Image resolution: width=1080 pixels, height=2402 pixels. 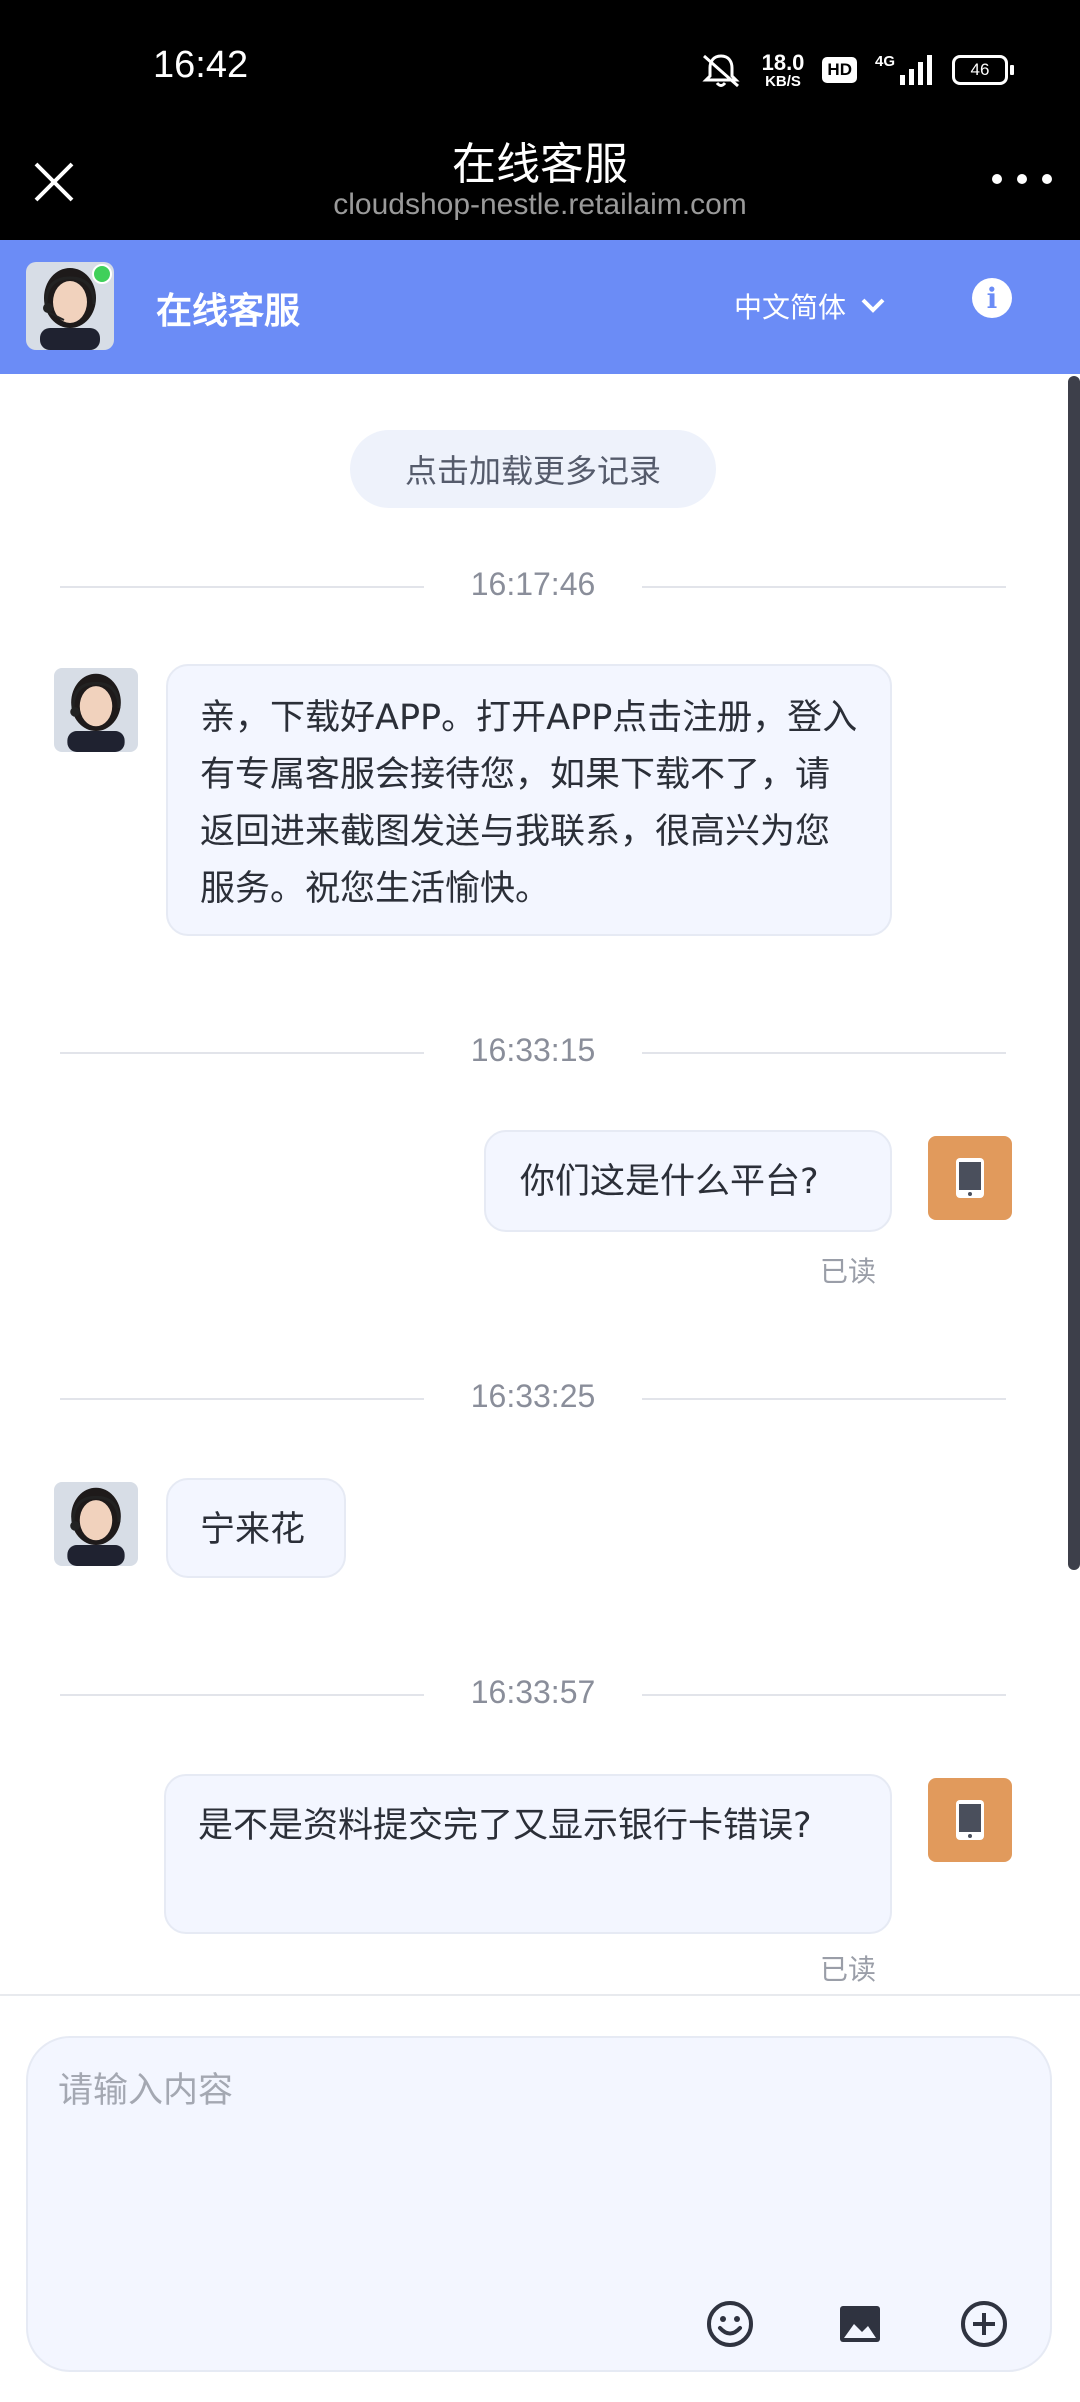 I want to click on page-title: 在线客服, so click(x=540, y=164).